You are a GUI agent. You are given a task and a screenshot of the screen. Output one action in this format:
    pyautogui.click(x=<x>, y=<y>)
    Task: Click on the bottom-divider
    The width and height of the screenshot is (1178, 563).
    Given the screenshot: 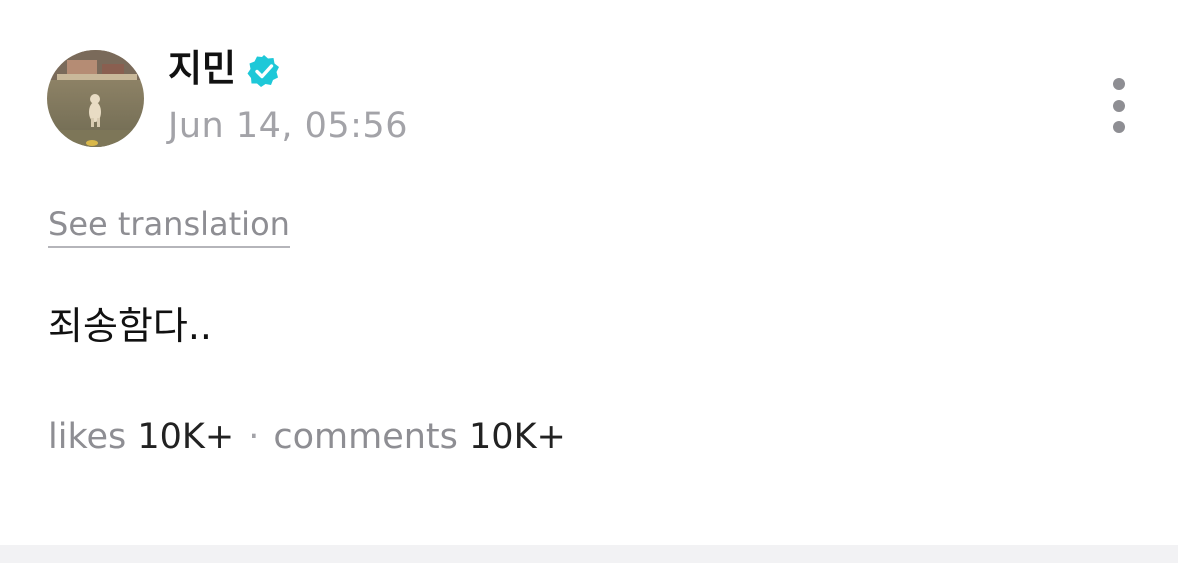 What is the action you would take?
    pyautogui.click(x=589, y=554)
    